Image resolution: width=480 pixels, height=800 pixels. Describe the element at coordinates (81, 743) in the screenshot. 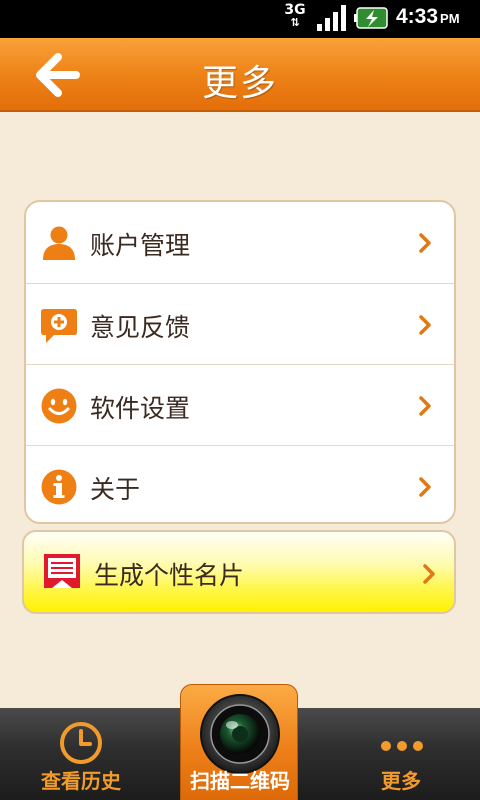

I see `clock-icon` at that location.